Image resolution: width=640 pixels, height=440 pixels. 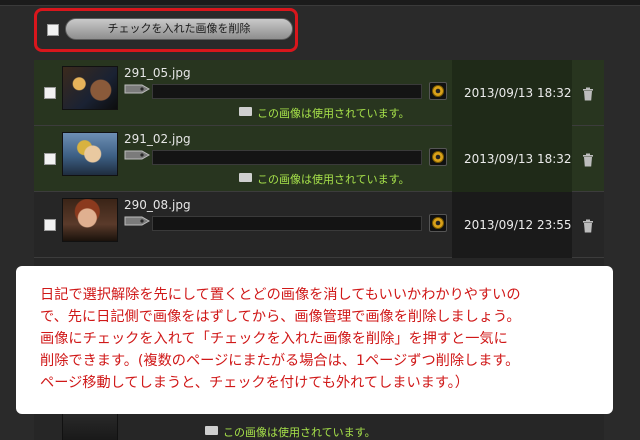 I want to click on date-cell: 2013/09/12 23:55, so click(x=512, y=225).